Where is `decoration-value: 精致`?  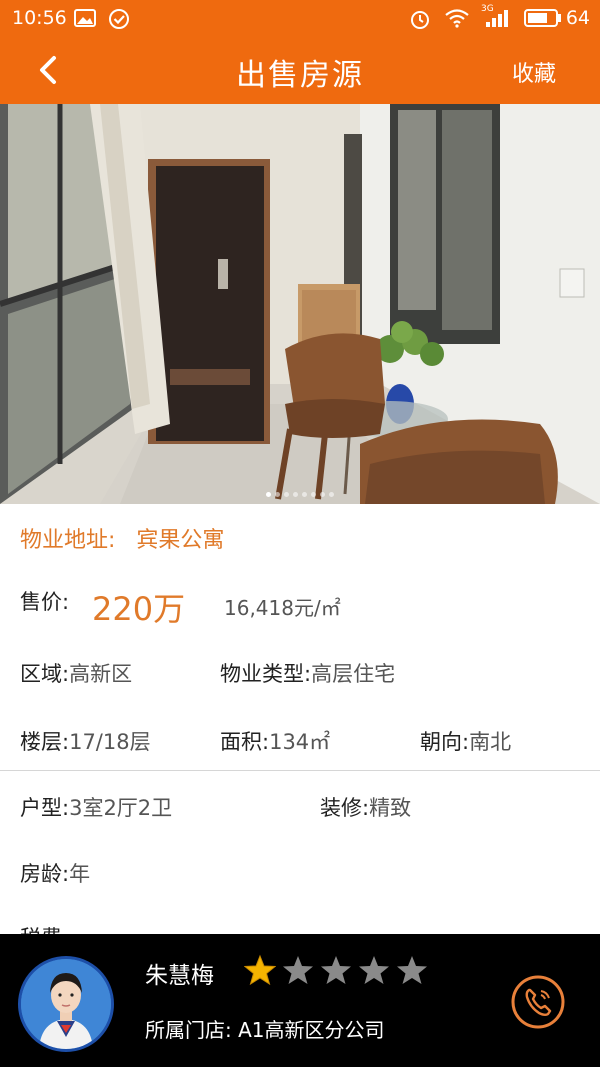
decoration-value: 精致 is located at coordinates (390, 808).